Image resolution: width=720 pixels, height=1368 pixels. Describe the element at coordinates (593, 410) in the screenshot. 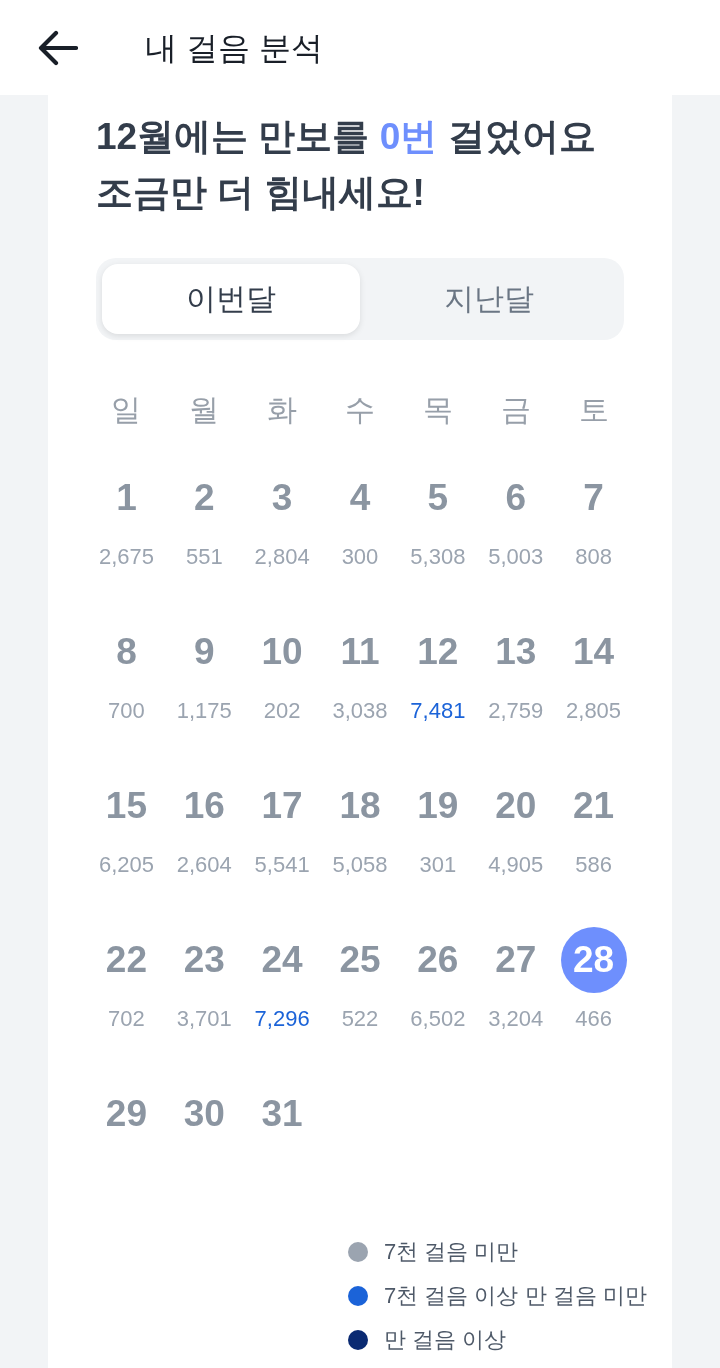

I see `weekday-label: 토` at that location.